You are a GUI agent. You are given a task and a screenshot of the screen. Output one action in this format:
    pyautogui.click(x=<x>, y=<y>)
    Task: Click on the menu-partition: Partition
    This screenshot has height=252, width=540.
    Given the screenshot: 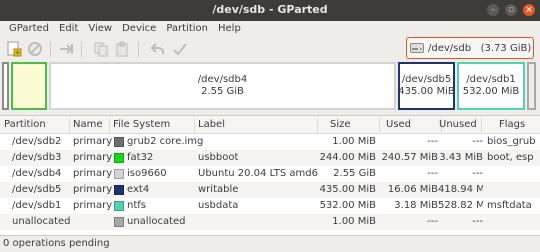 What is the action you would take?
    pyautogui.click(x=187, y=29)
    